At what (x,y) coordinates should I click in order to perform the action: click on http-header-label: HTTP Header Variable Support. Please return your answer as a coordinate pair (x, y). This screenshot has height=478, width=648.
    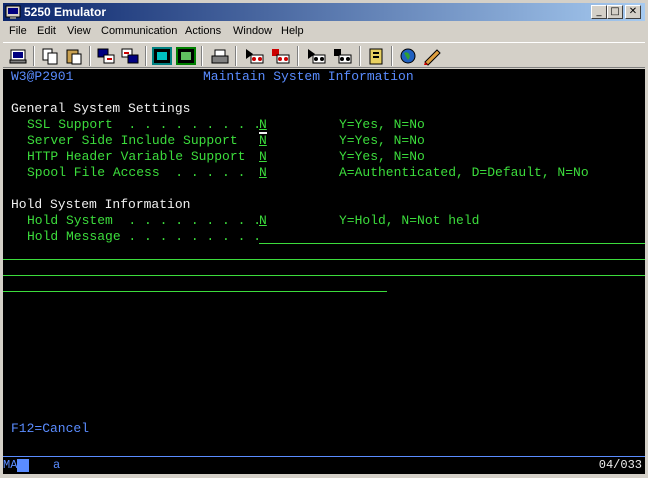
    Looking at the image, I should click on (136, 156).